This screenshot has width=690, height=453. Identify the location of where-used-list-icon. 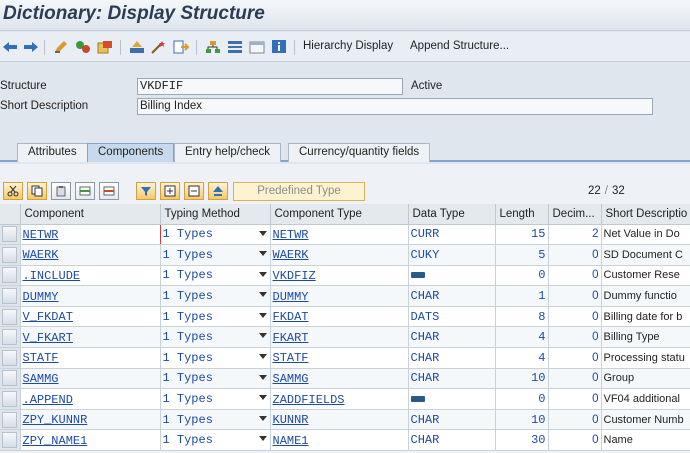
(181, 46).